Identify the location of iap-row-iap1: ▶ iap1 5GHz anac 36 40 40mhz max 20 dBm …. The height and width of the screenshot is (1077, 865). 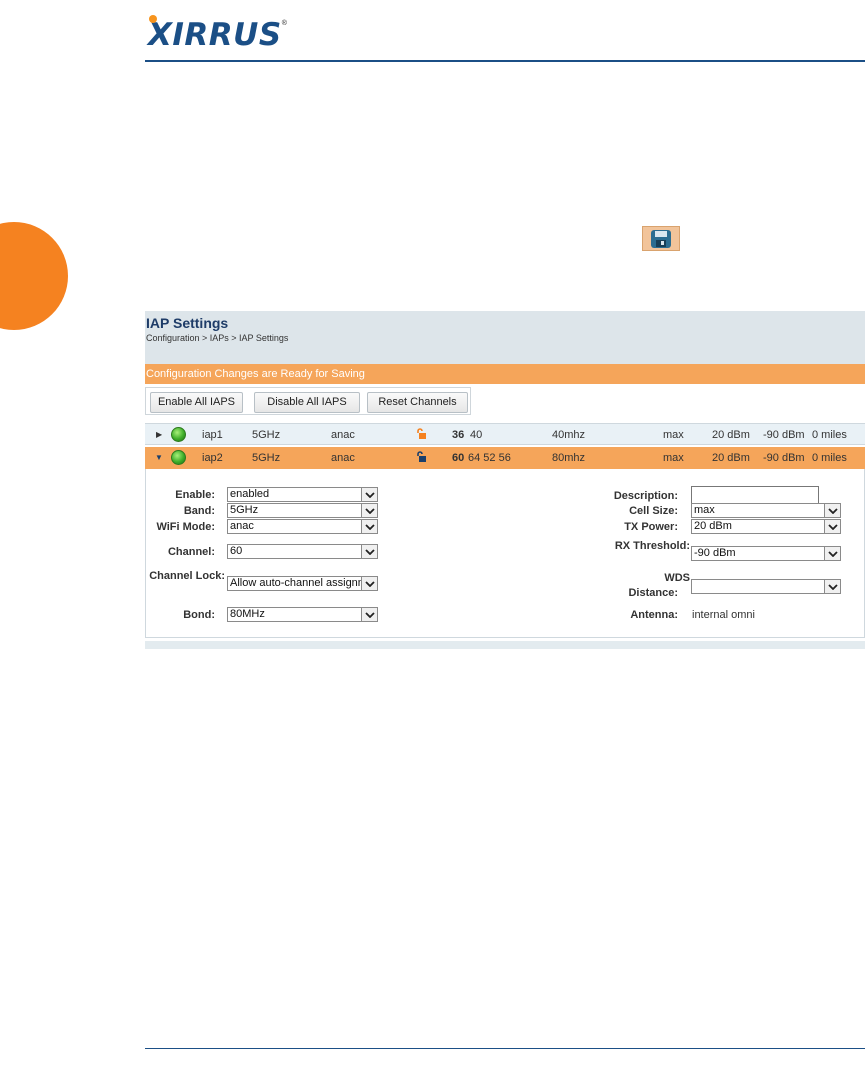
(505, 434).